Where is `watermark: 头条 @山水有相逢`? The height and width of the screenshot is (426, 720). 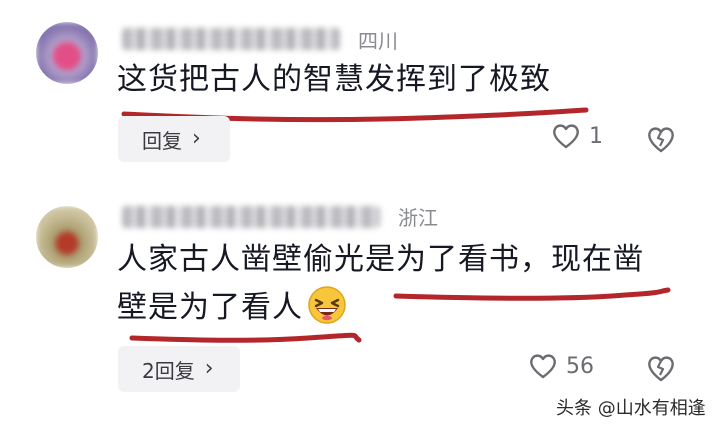
watermark: 头条 @山水有相逢 is located at coordinates (631, 408).